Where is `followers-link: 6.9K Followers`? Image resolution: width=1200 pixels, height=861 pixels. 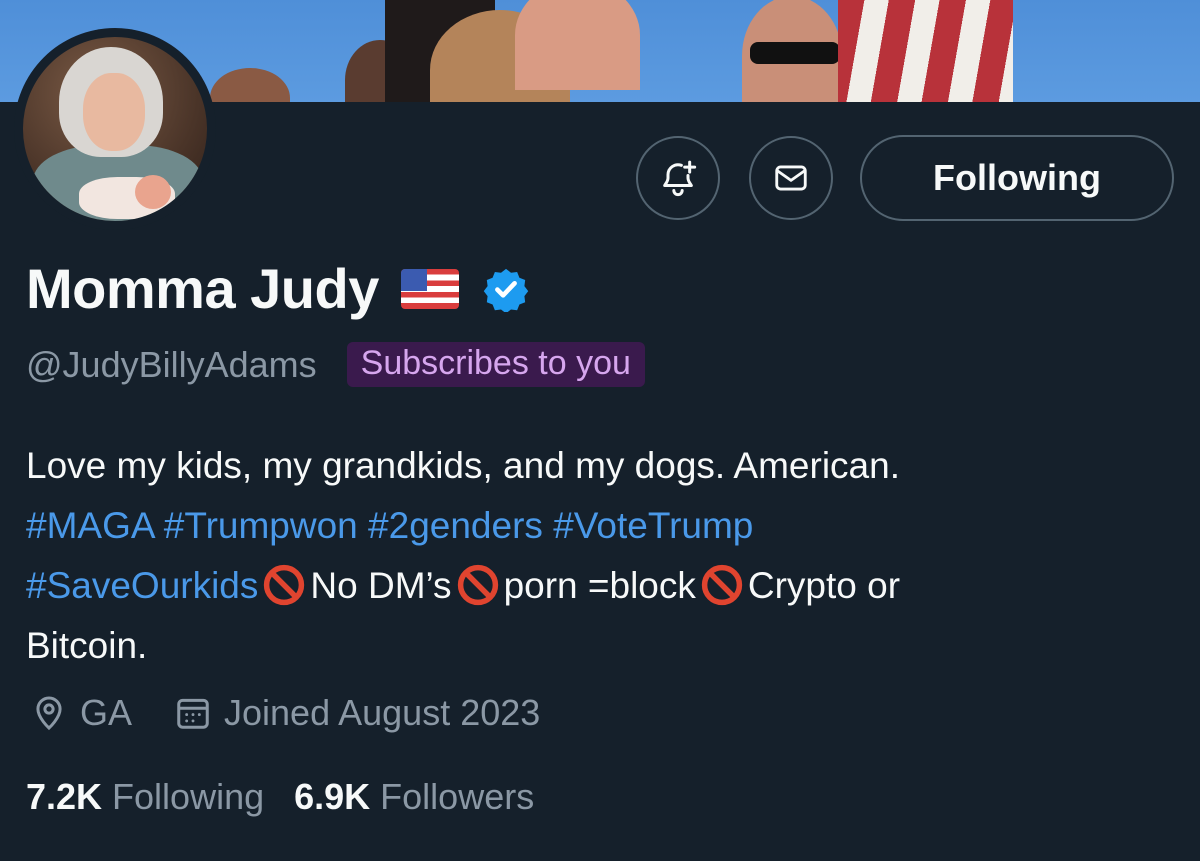
followers-link: 6.9K Followers is located at coordinates (414, 797).